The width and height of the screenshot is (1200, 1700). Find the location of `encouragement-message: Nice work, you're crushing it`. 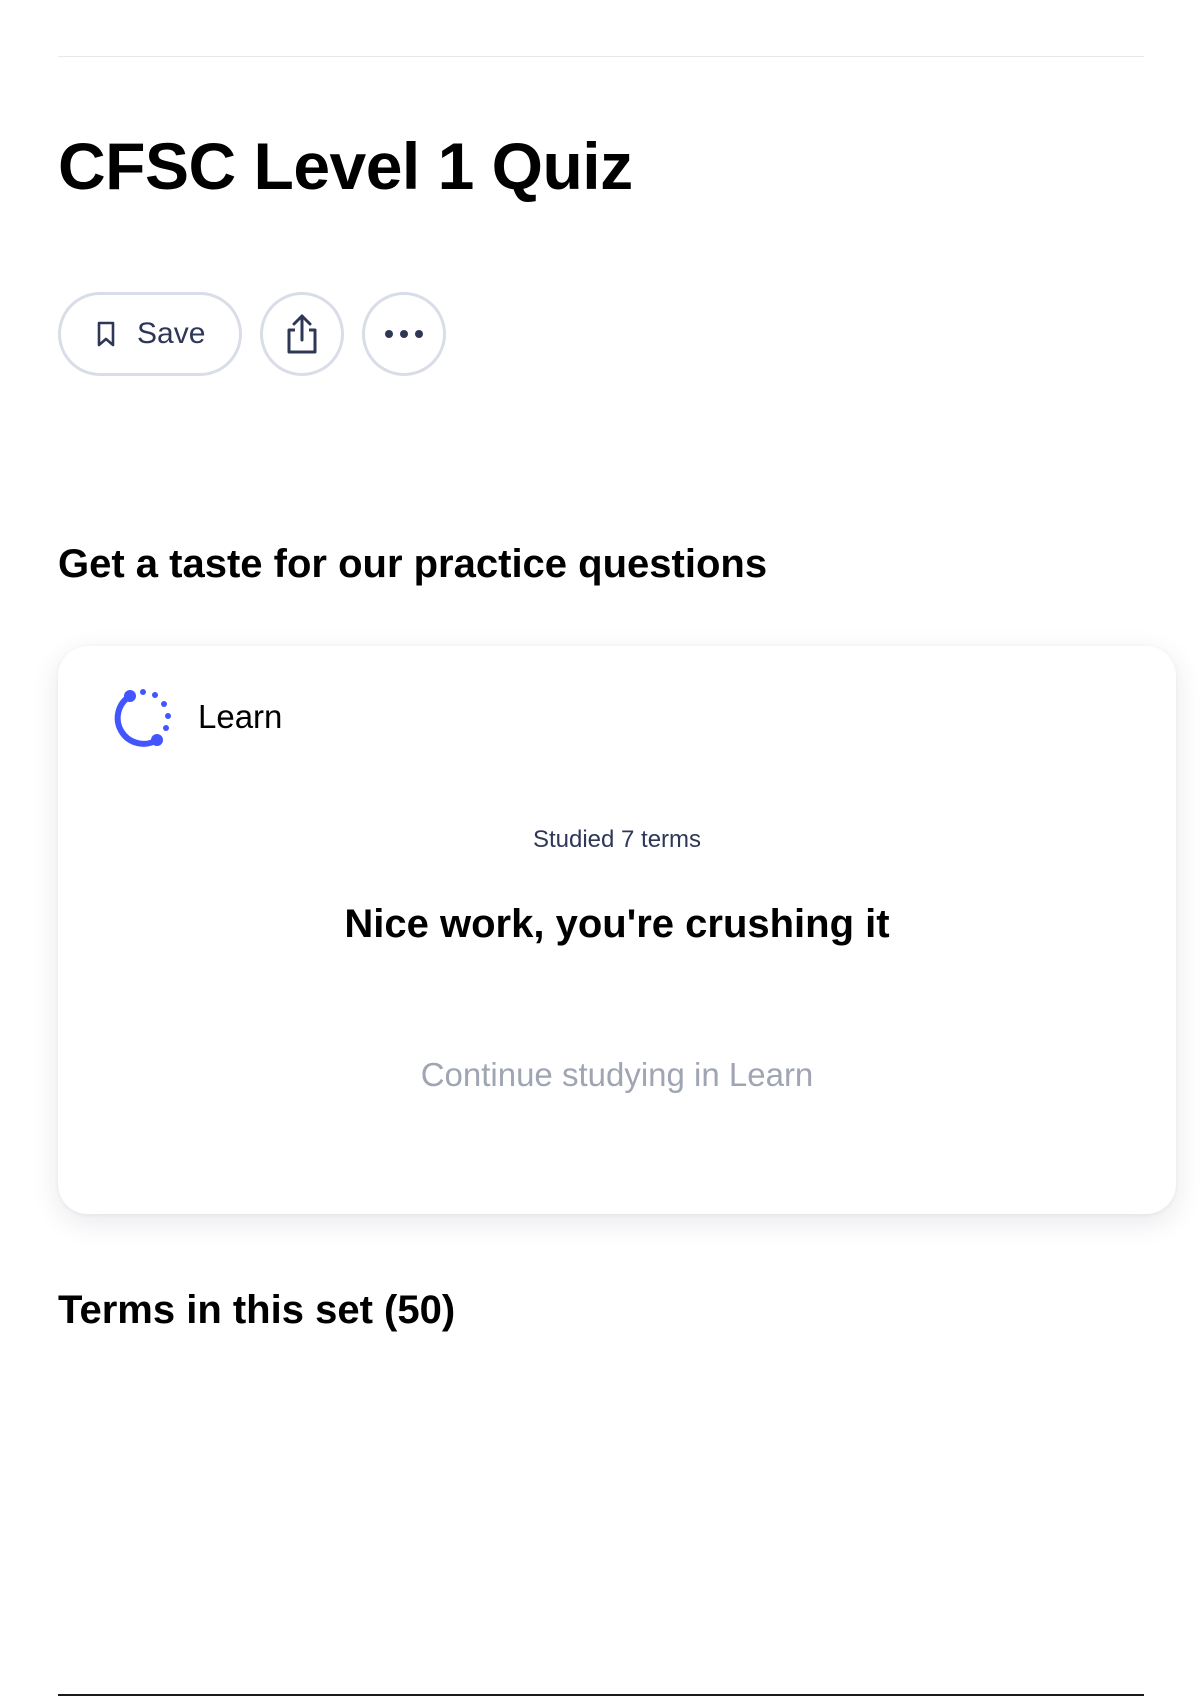

encouragement-message: Nice work, you're crushing it is located at coordinates (617, 924).